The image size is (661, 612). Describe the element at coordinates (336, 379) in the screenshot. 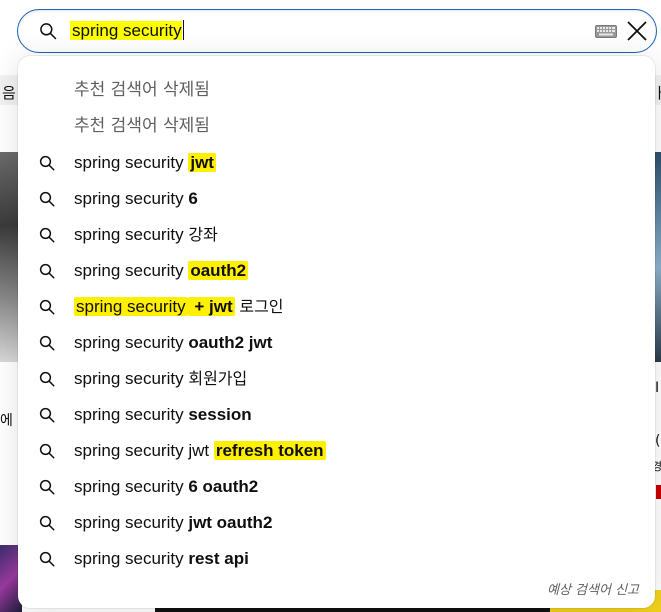

I see `suggestion-item: spring security 회원가입` at that location.